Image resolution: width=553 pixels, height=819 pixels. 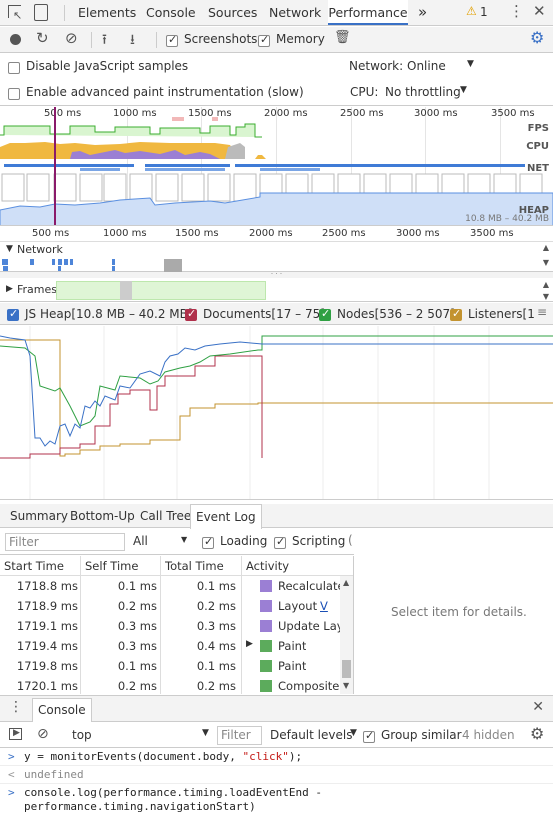 I want to click on duration-filter-select: All ▼, so click(x=163, y=541).